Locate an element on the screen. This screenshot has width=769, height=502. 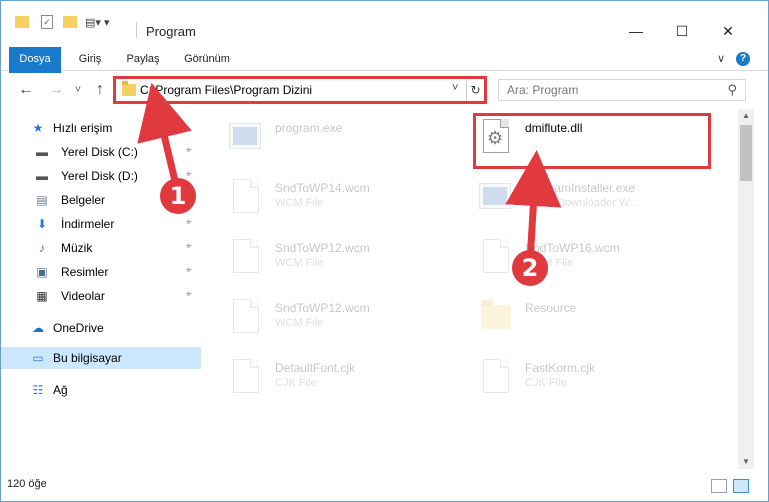
title-bar: ✓ ▤▾ ▾ Program — ☐ ✕ is located at coordinates (384, 23).